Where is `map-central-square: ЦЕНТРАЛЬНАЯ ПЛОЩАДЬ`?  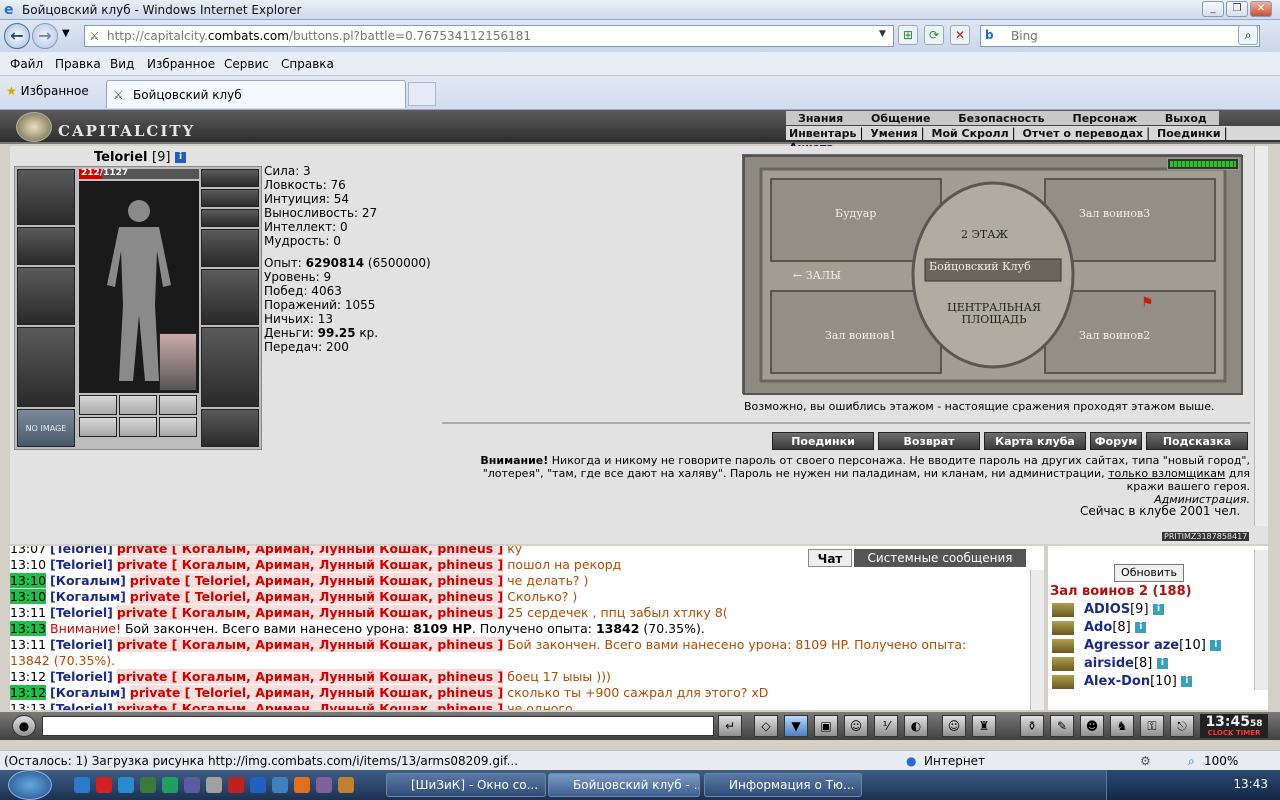
map-central-square: ЦЕНТРАЛЬНАЯ ПЛОЩАДЬ is located at coordinates (994, 314).